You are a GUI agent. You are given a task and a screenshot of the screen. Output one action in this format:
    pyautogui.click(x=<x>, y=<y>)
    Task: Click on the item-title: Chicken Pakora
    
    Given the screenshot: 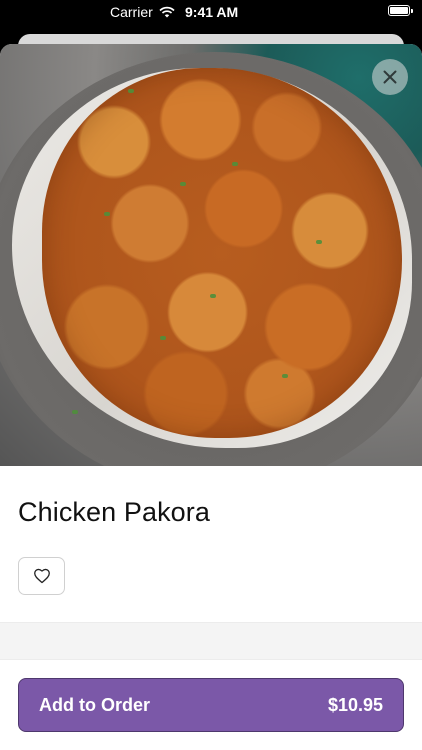 What is the action you would take?
    pyautogui.click(x=114, y=512)
    